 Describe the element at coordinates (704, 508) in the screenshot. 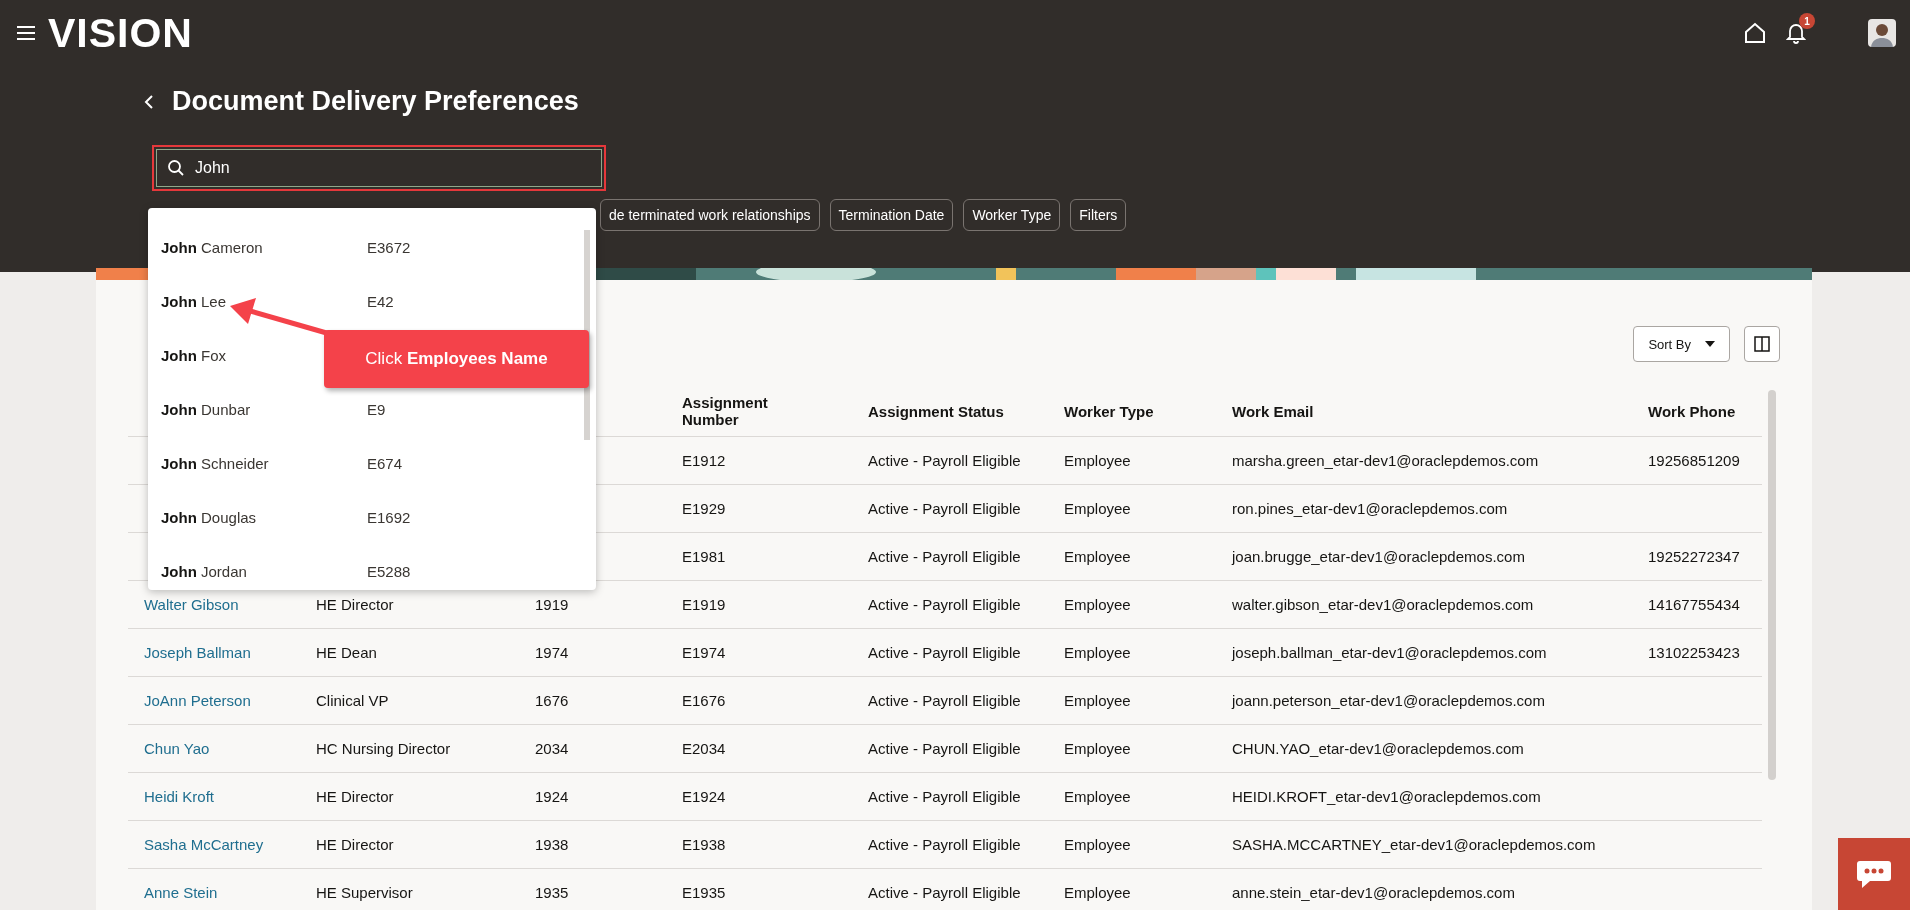

I see `table-cell-text: E1929` at that location.